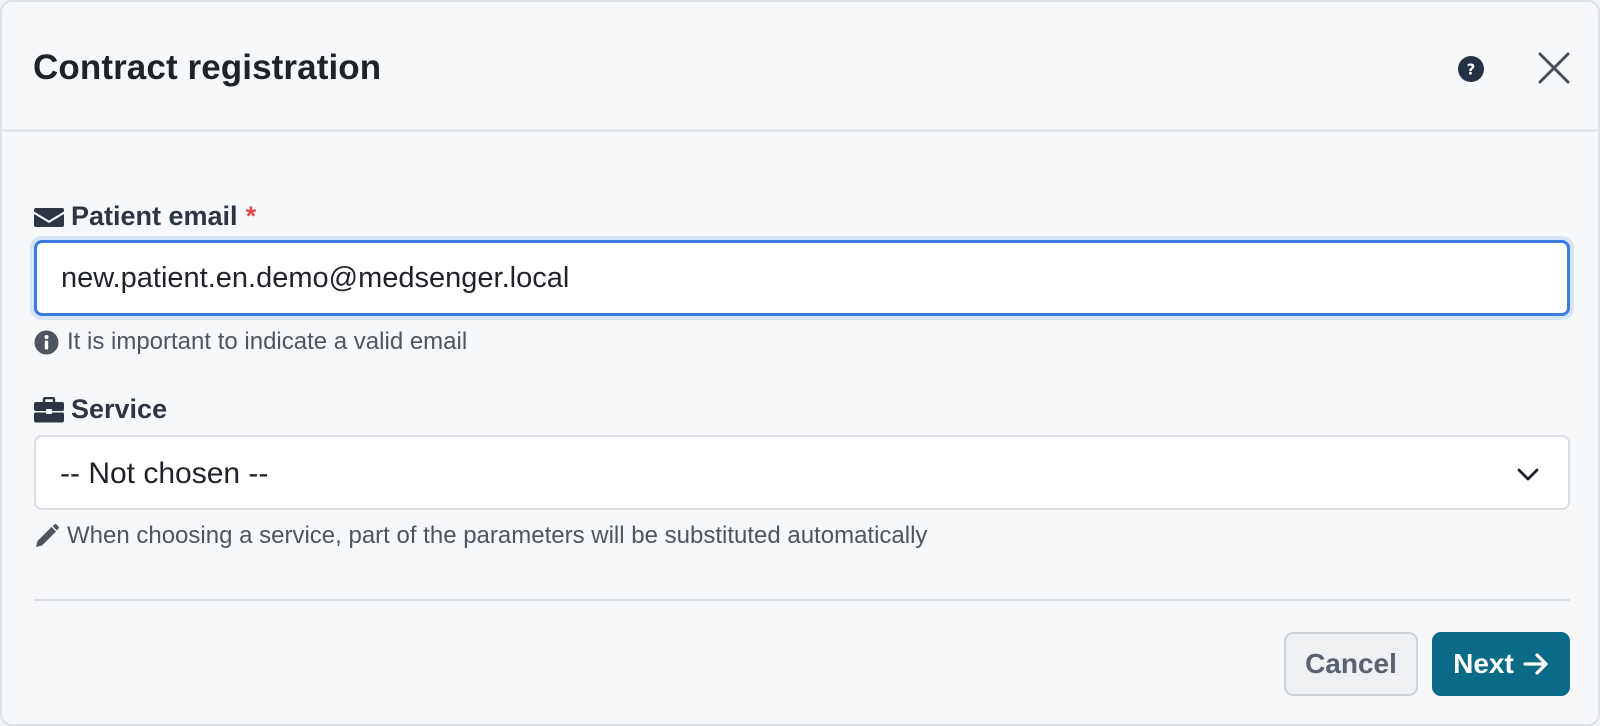  Describe the element at coordinates (802, 472) in the screenshot. I see `service-select: -- Not chosen --` at that location.